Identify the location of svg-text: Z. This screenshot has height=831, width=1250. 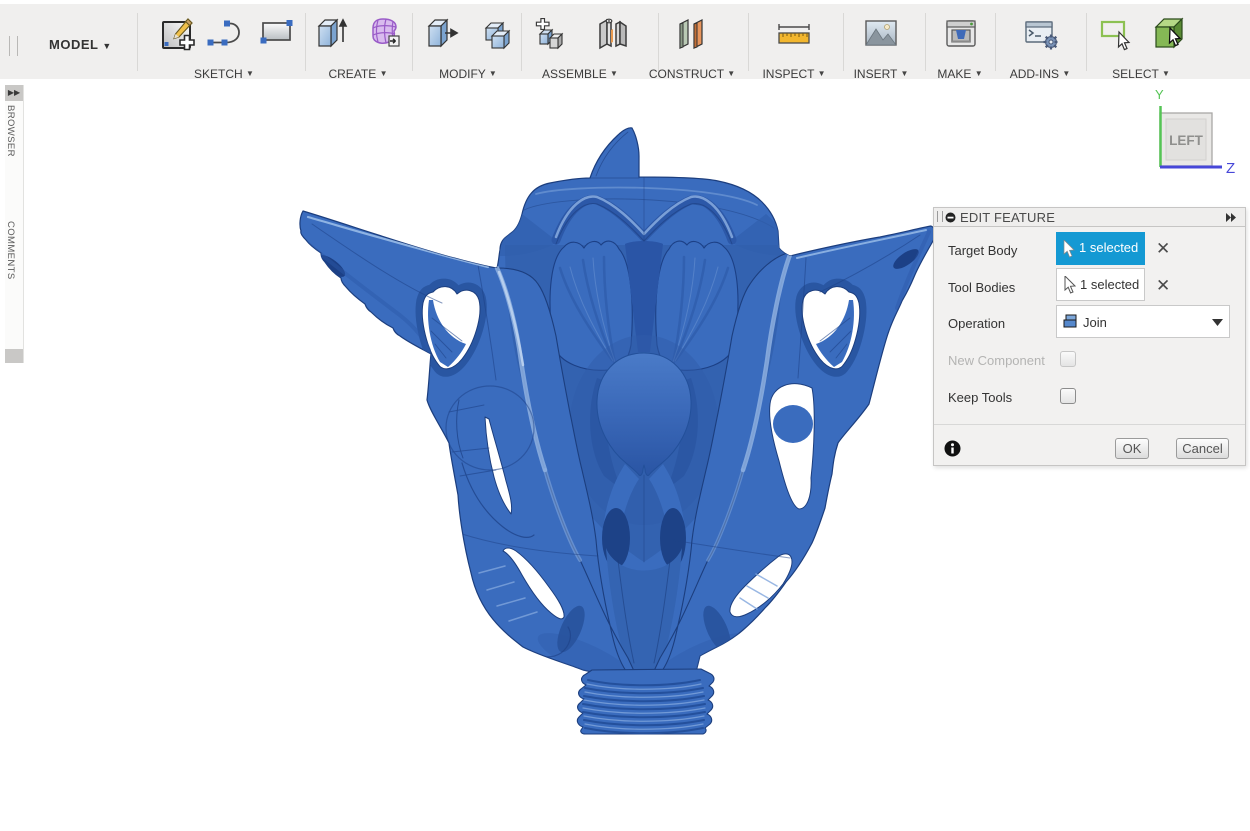
(1230, 168).